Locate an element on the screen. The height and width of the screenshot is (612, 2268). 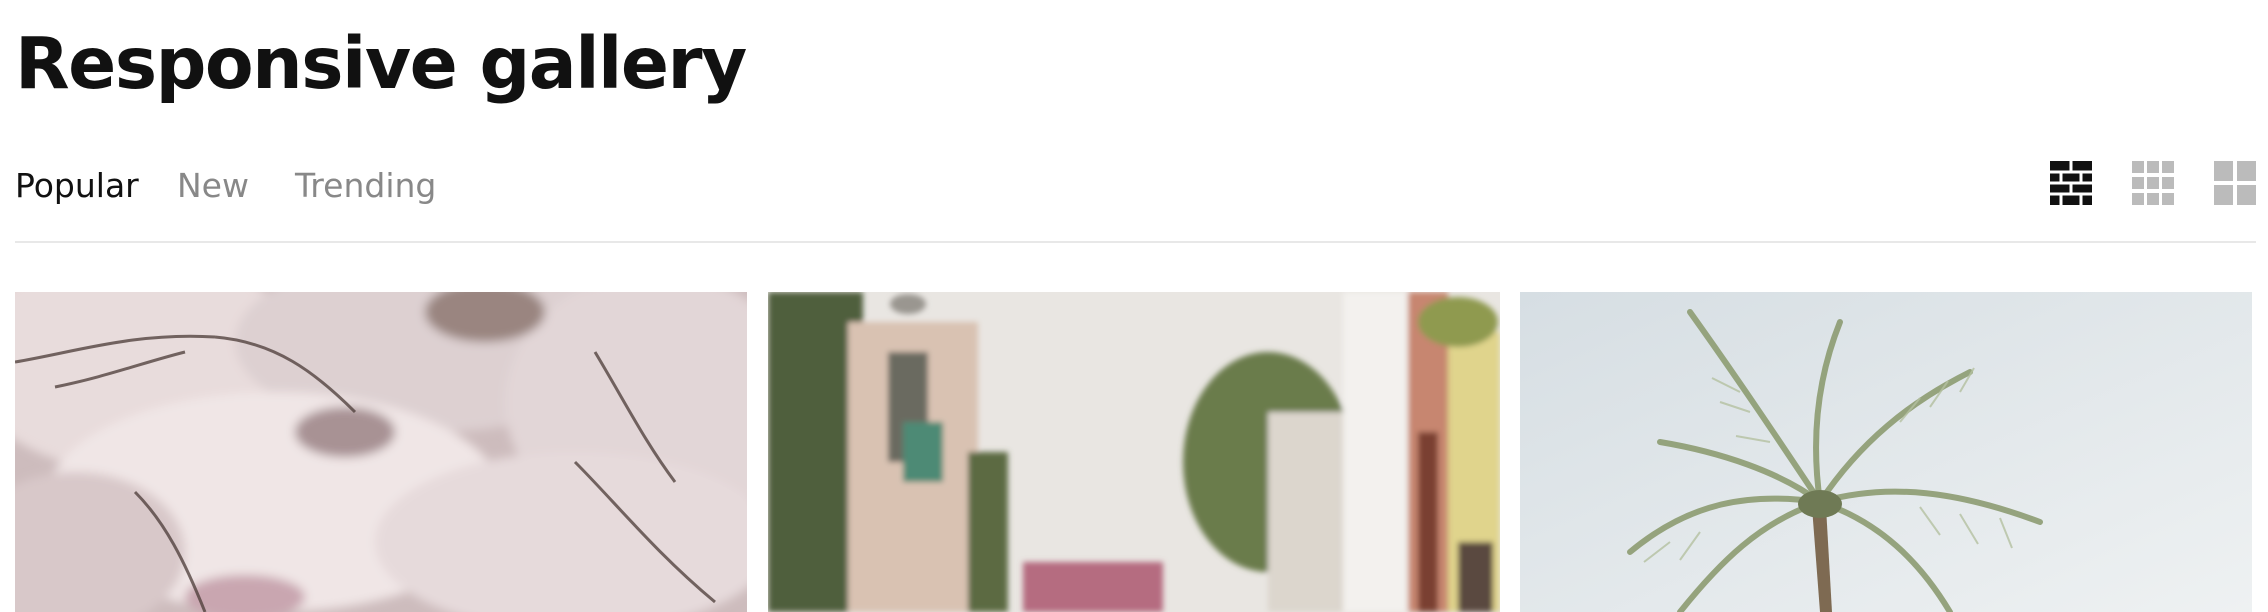
brick-layout-icon is located at coordinates (2071, 183).